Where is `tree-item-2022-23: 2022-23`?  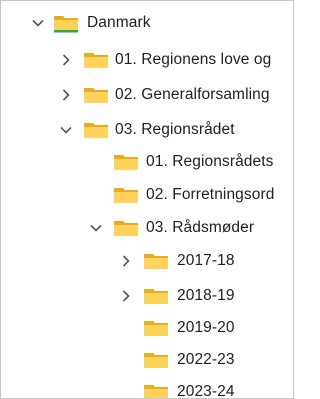 tree-item-2022-23: 2022-23 is located at coordinates (147, 360).